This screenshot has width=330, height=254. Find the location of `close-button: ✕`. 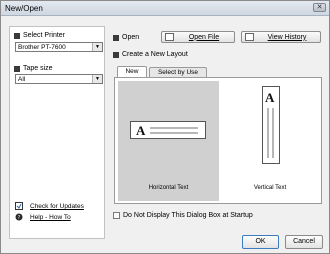

close-button: ✕ is located at coordinates (319, 7).